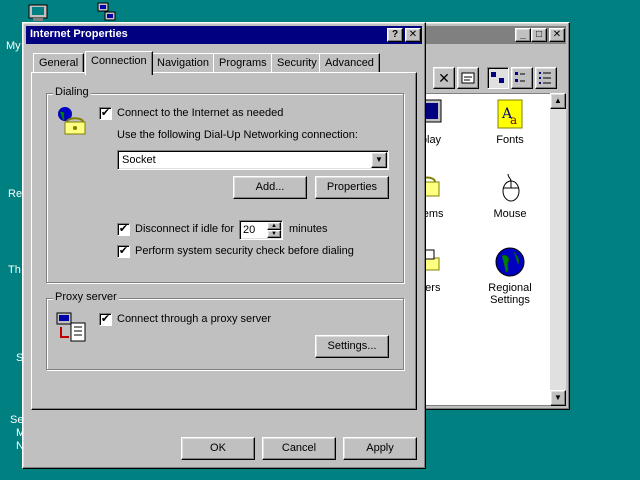  What do you see at coordinates (184, 229) in the screenshot?
I see `disconnect-idle-label: Disconnect if idle for` at bounding box center [184, 229].